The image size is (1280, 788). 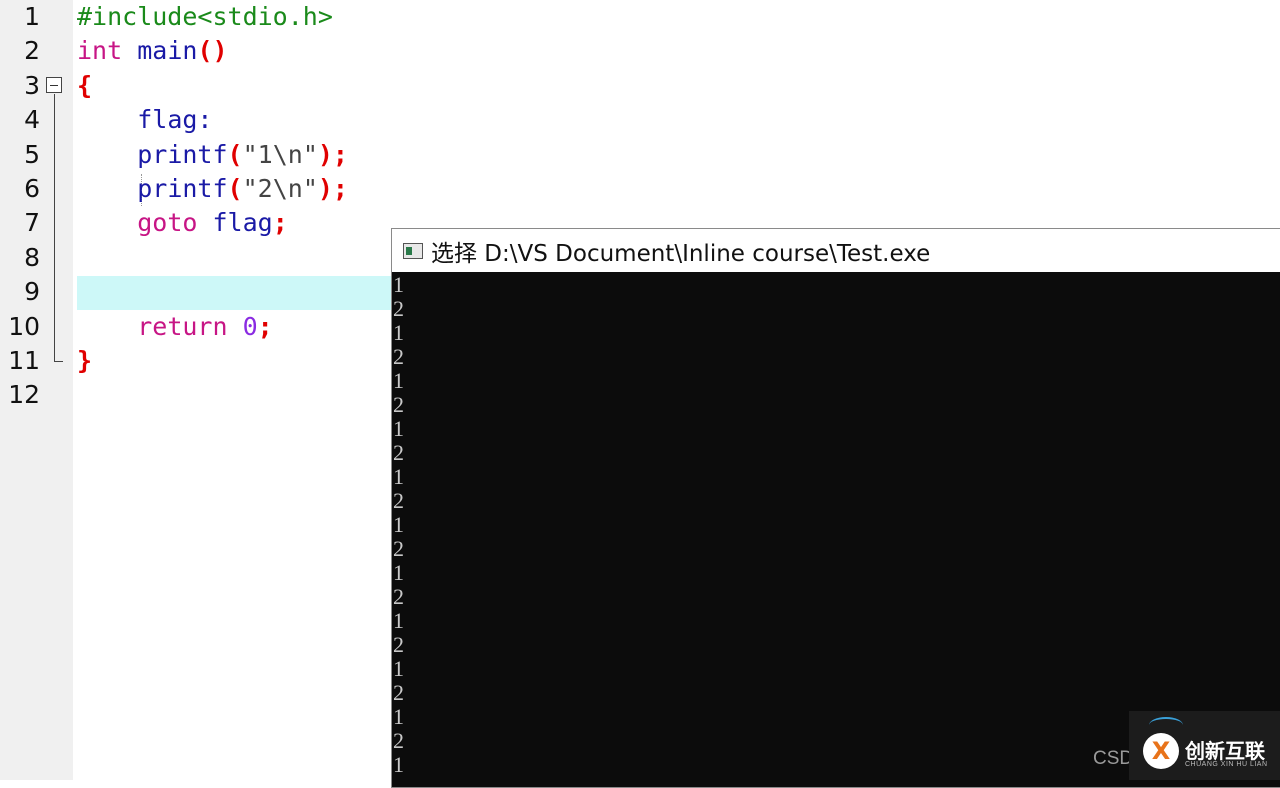 I want to click on code-line-11: }, so click(x=84, y=361).